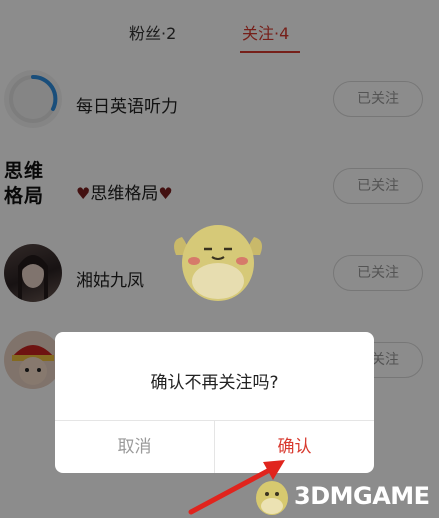 Image resolution: width=439 pixels, height=522 pixels. Describe the element at coordinates (362, 496) in the screenshot. I see `watermark-text: 3DMGAME` at that location.